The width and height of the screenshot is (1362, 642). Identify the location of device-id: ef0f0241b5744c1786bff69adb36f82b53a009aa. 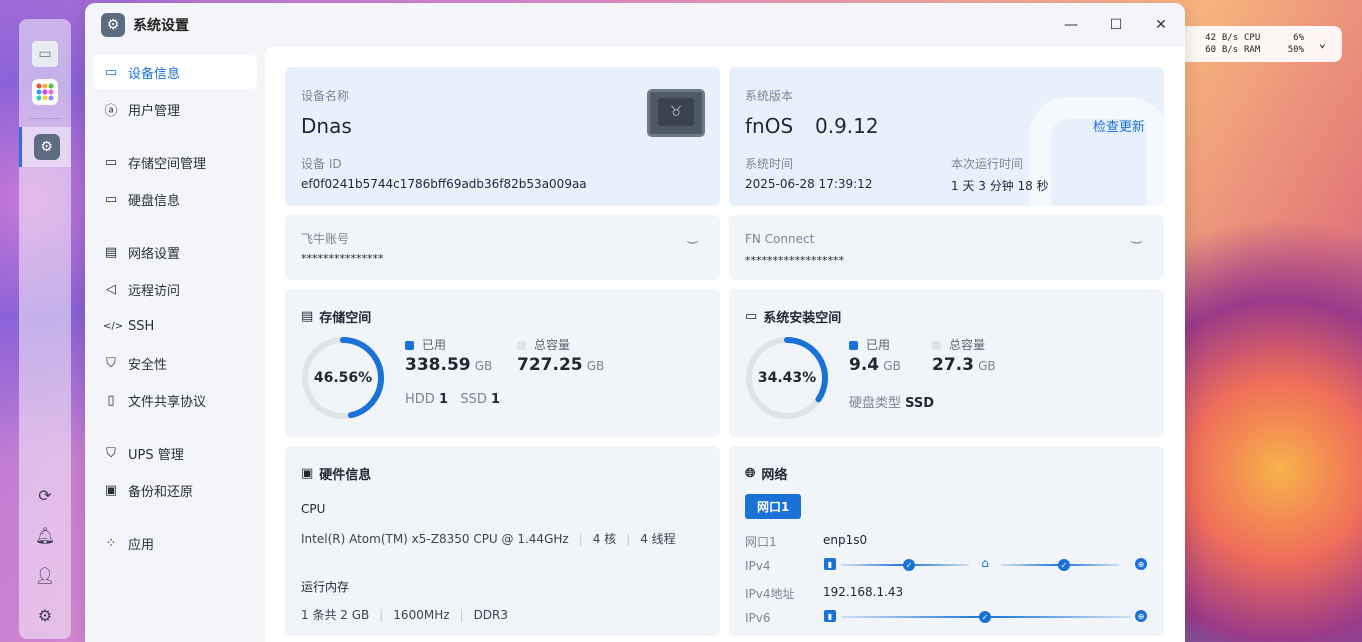
(444, 184).